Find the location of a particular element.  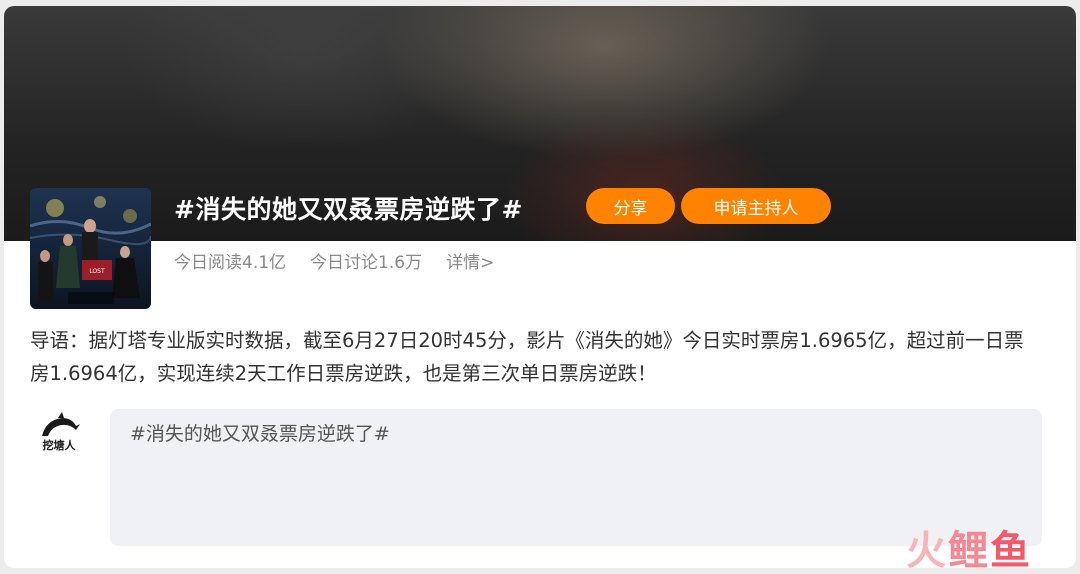

watermark-char-1: 火 is located at coordinates (927, 551).